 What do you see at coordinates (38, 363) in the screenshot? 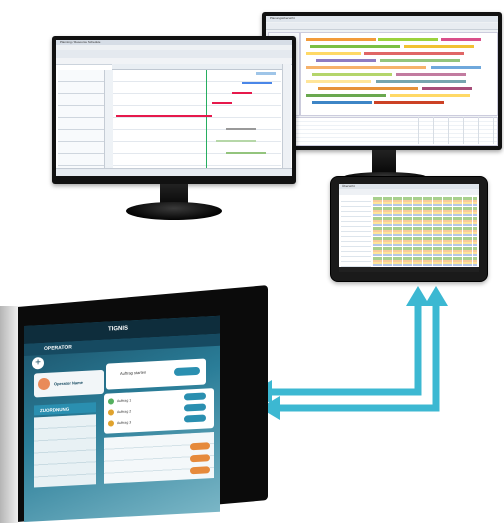
I see `plus-icon: +` at bounding box center [38, 363].